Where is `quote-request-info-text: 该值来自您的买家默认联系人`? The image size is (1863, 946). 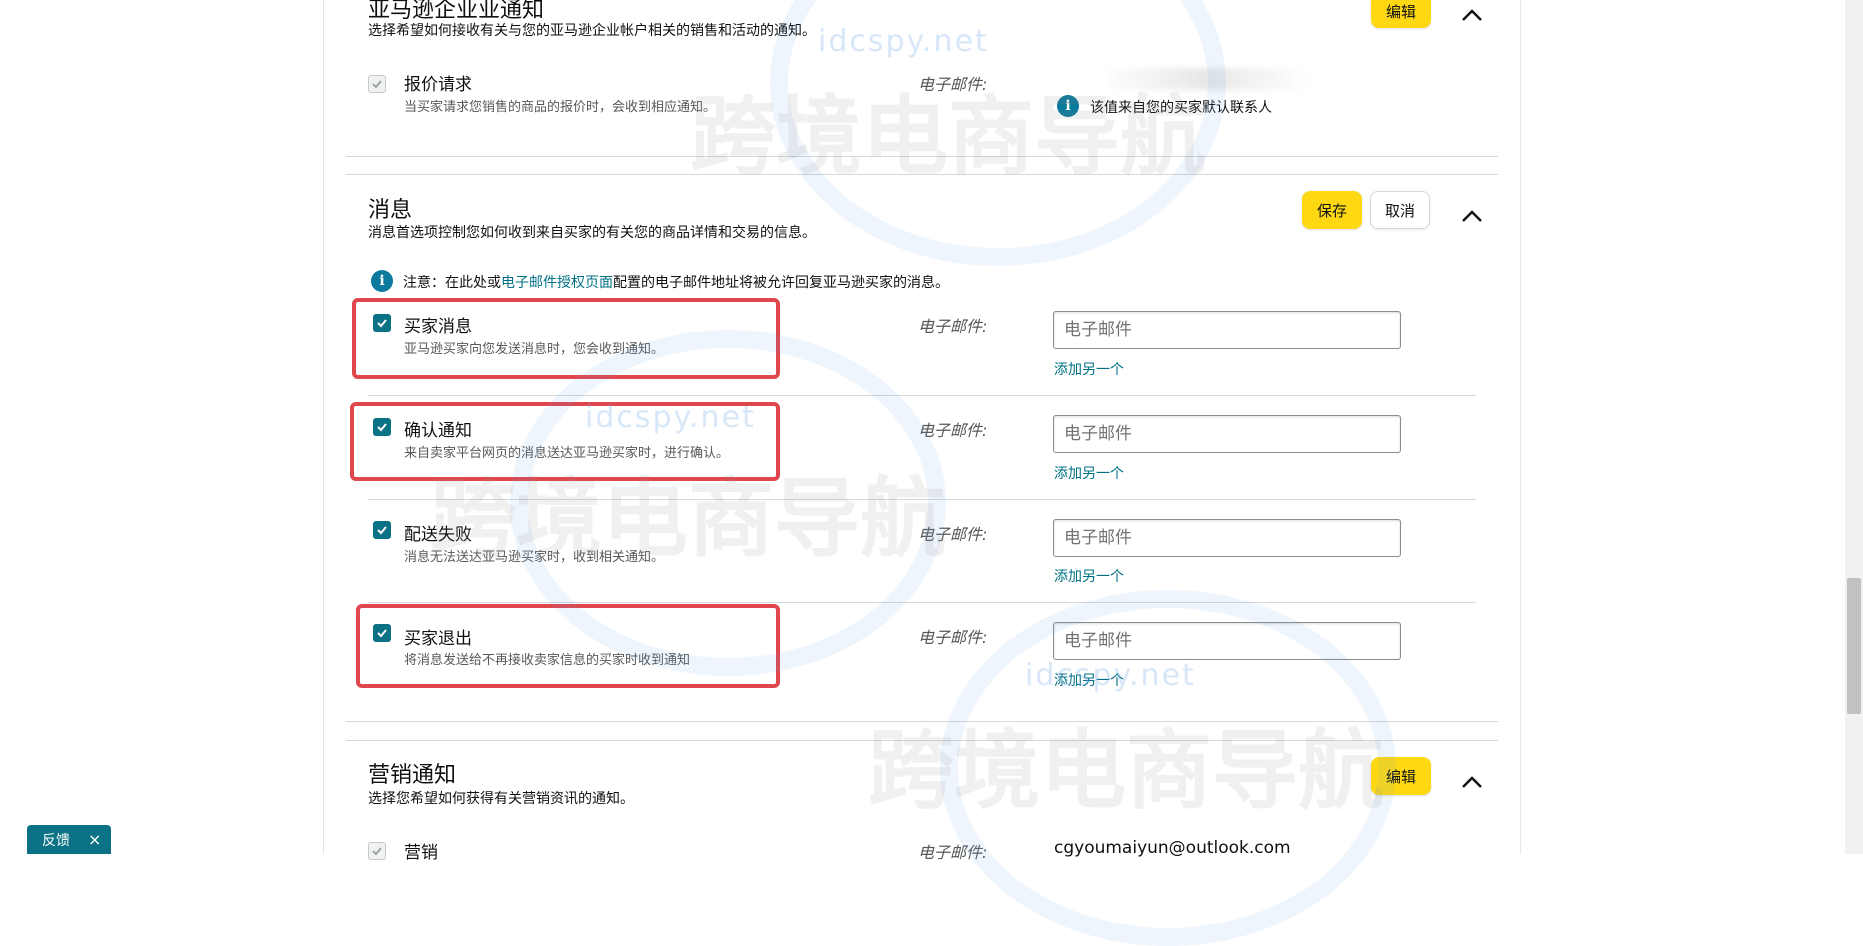 quote-request-info-text: 该值来自您的买家默认联系人 is located at coordinates (1181, 108).